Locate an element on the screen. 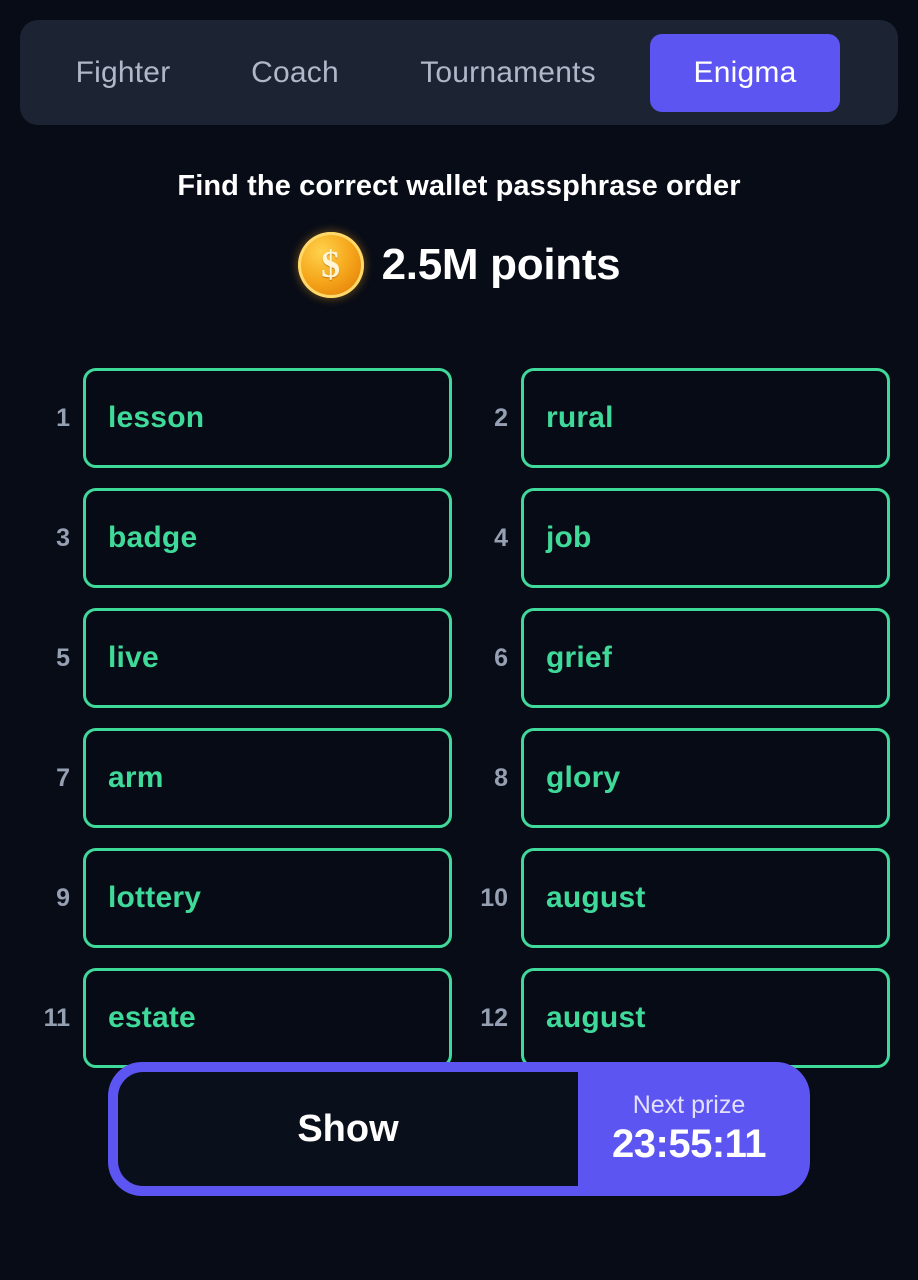  passphrase-cell: 9 lottery is located at coordinates (240, 898).